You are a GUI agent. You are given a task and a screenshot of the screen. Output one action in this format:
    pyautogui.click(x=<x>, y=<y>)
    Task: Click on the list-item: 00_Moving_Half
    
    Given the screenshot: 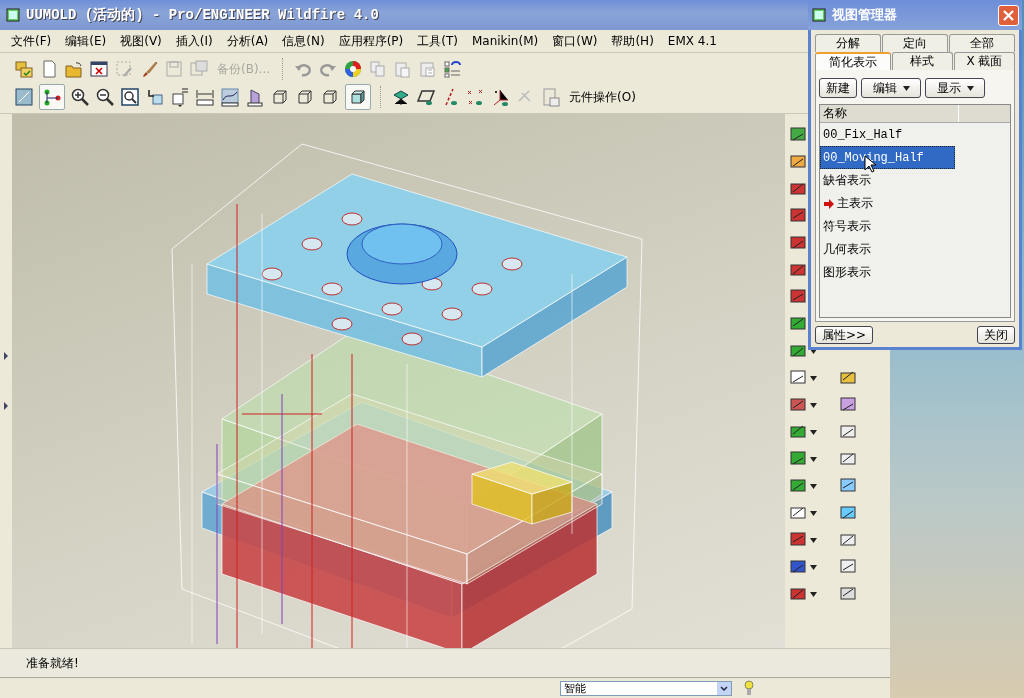 What is the action you would take?
    pyautogui.click(x=887, y=157)
    